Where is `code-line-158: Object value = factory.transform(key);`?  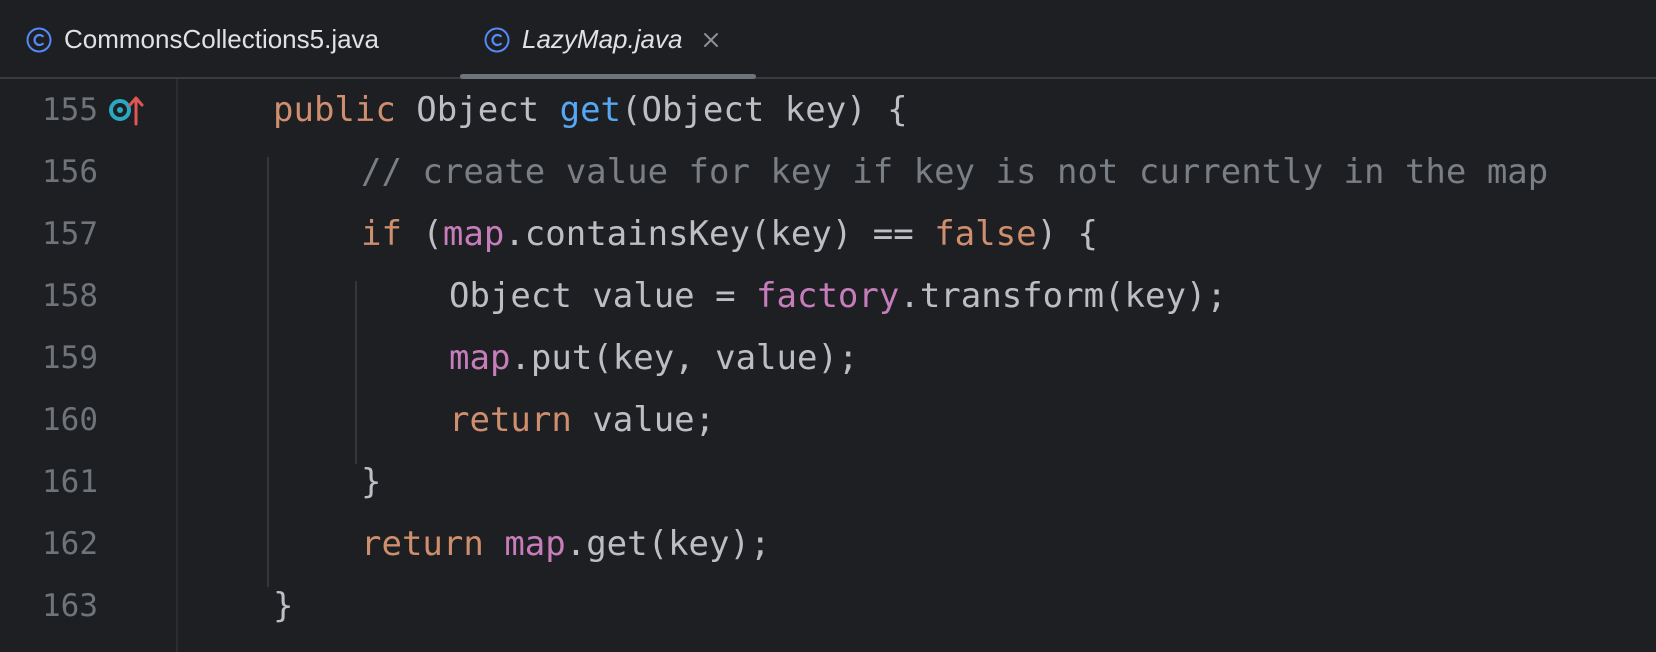 code-line-158: Object value = factory.transform(key); is located at coordinates (838, 296).